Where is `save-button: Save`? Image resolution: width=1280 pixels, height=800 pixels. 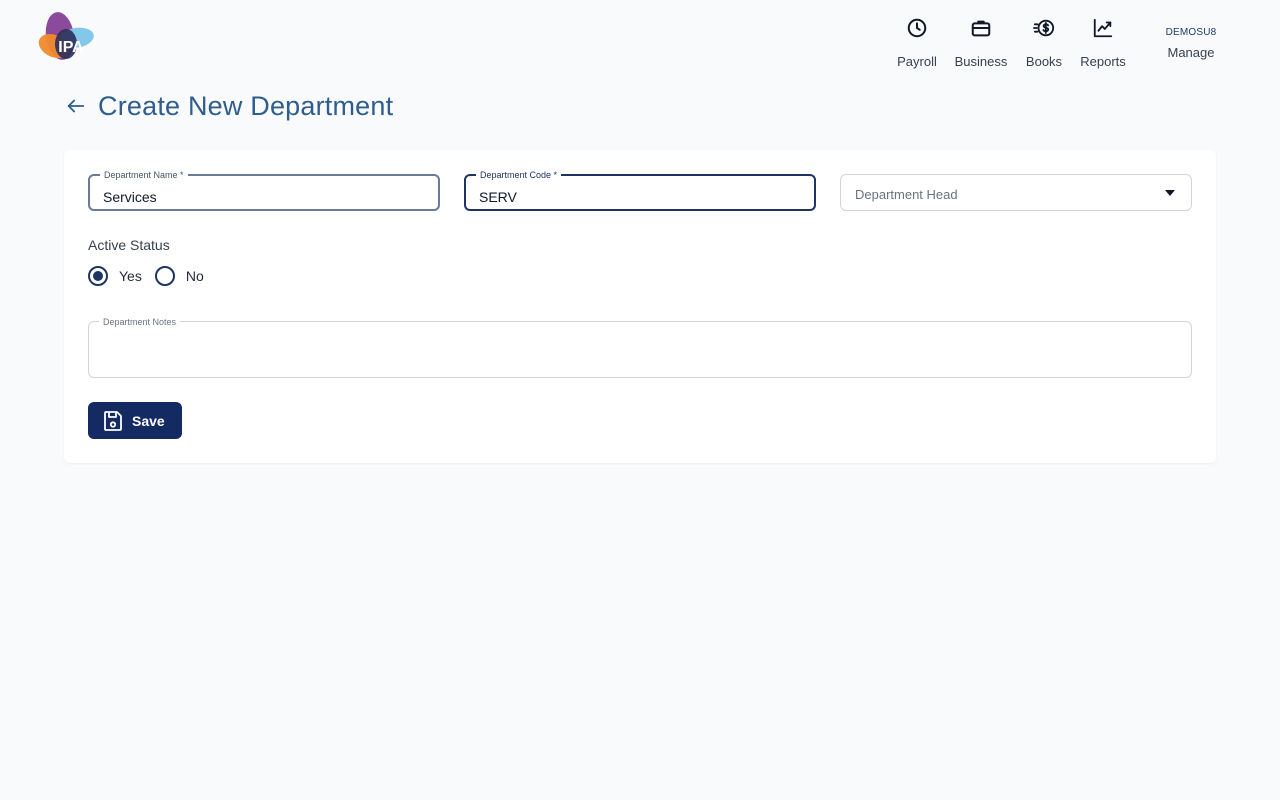
save-button: Save is located at coordinates (135, 420).